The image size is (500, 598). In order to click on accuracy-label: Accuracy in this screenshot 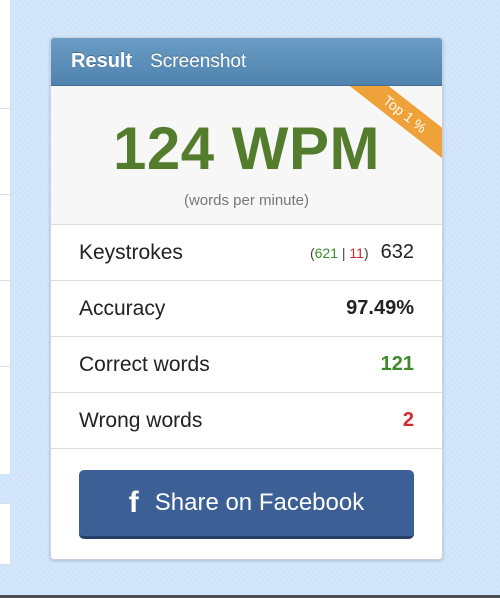, I will do `click(122, 308)`.